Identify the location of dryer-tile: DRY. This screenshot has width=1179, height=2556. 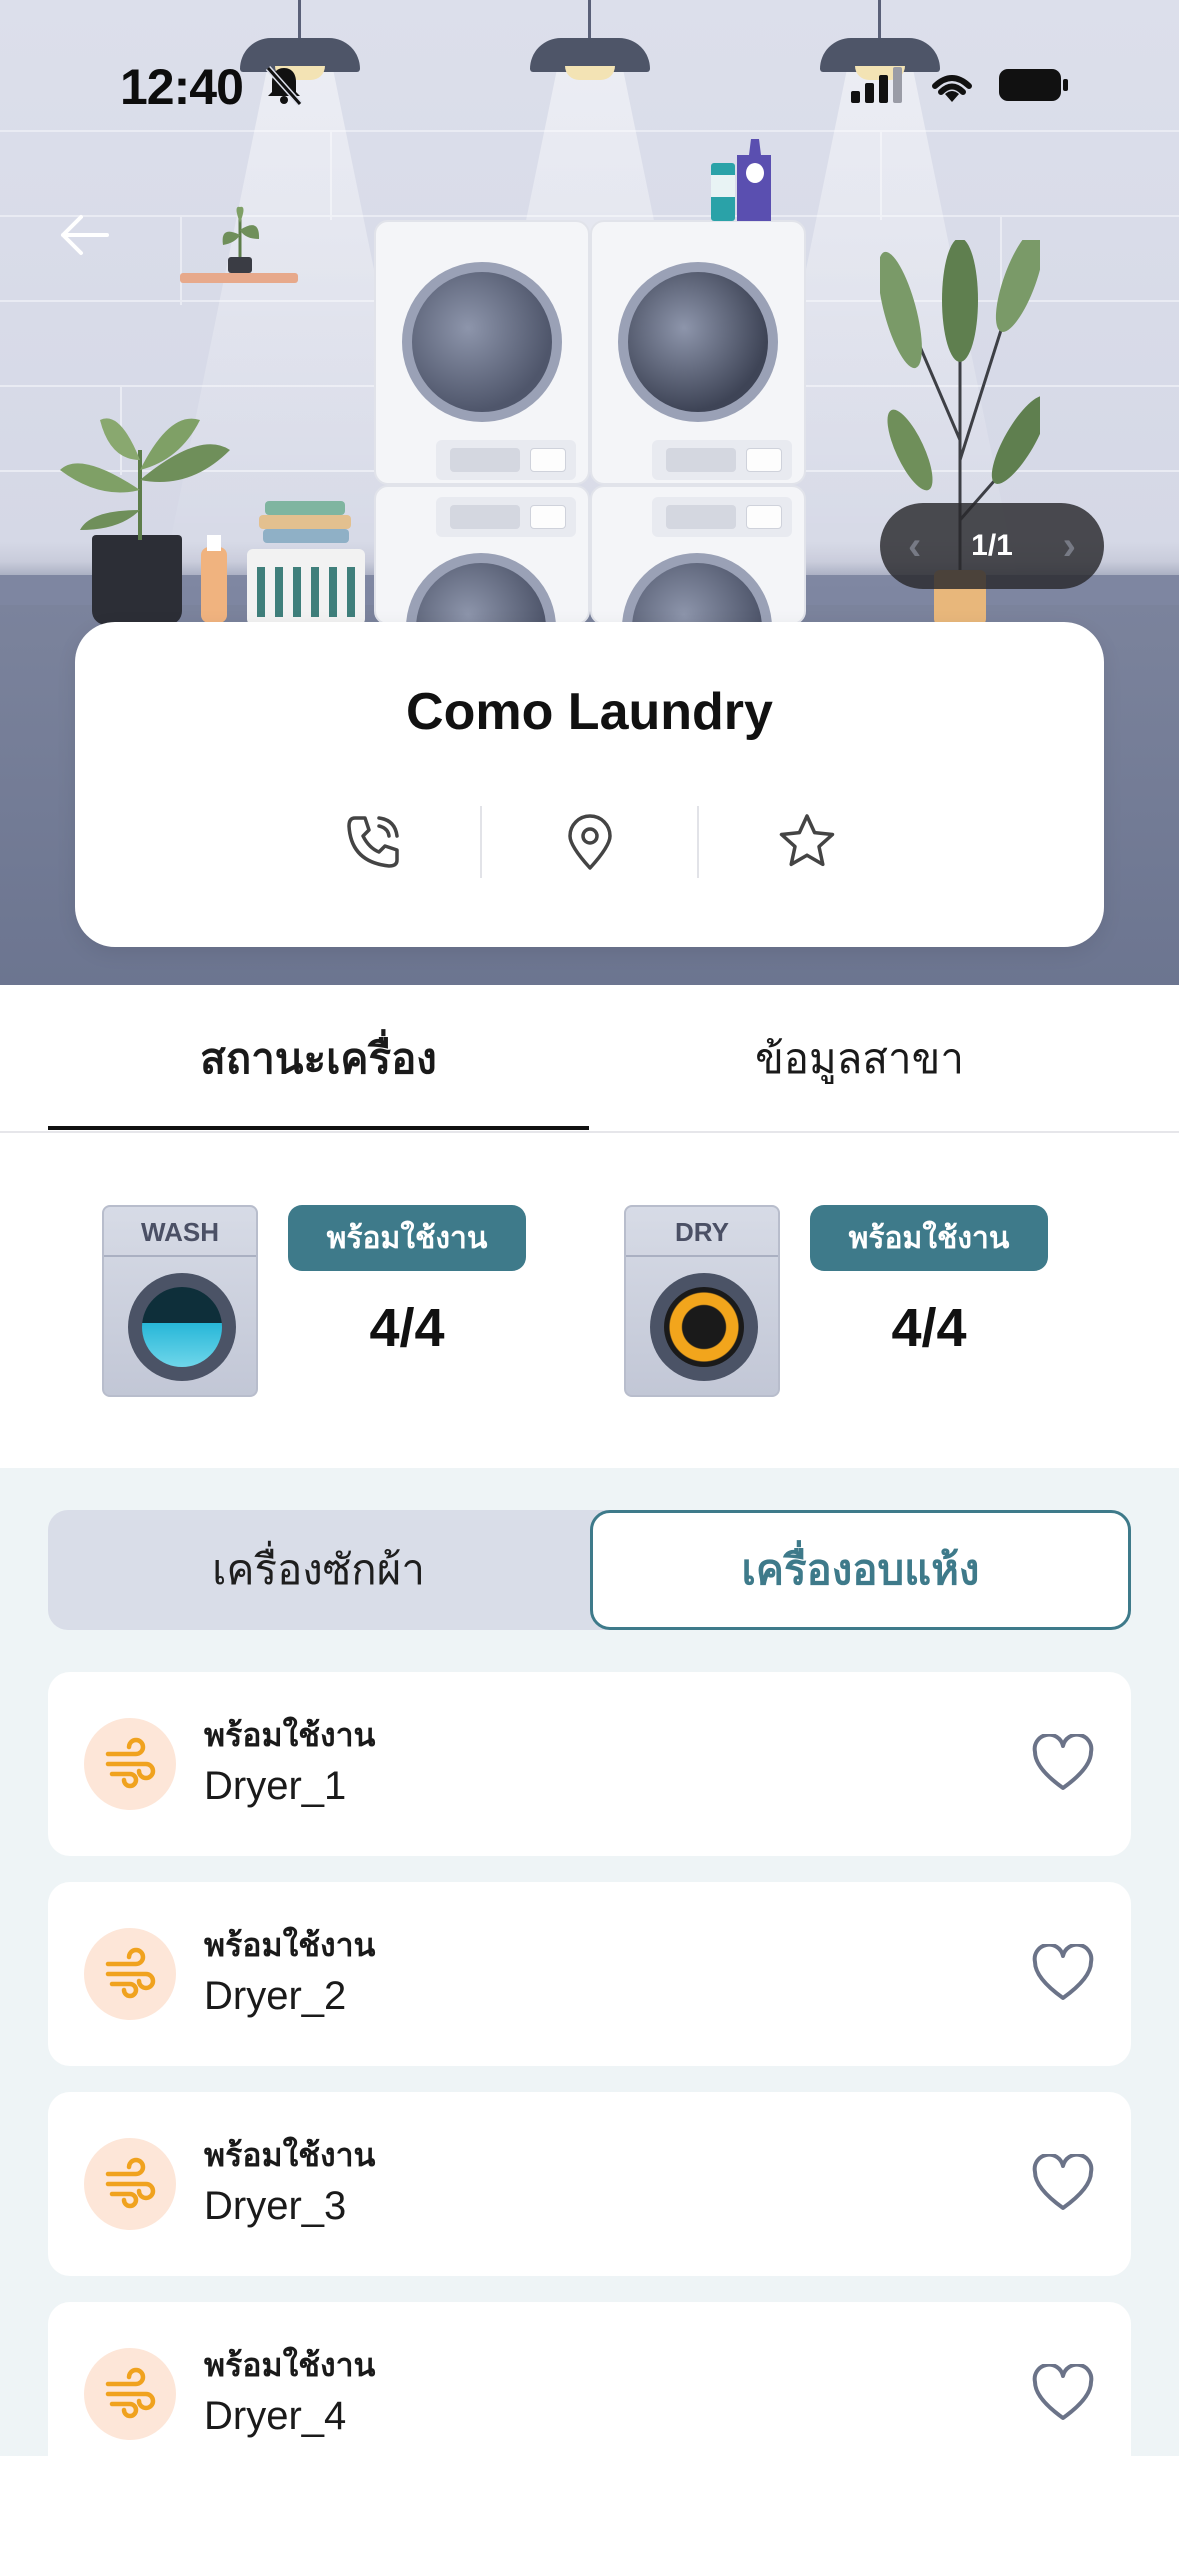
(702, 1301).